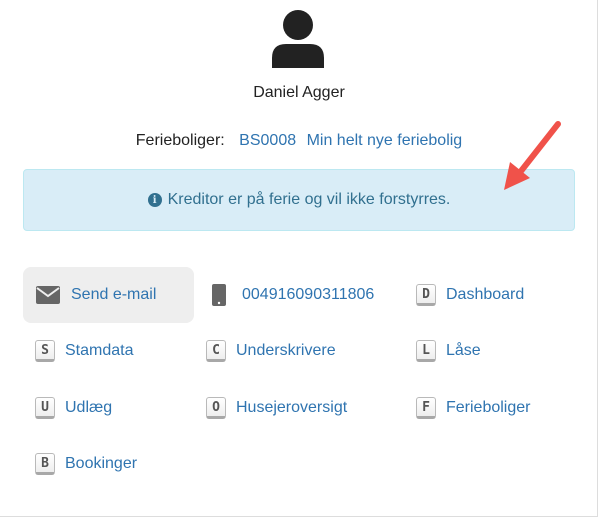 The width and height of the screenshot is (600, 519). Describe the element at coordinates (426, 408) in the screenshot. I see `key-f: F` at that location.